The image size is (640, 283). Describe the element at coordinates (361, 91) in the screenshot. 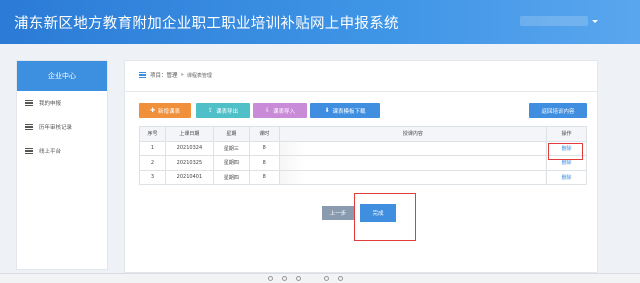

I see `divider` at that location.